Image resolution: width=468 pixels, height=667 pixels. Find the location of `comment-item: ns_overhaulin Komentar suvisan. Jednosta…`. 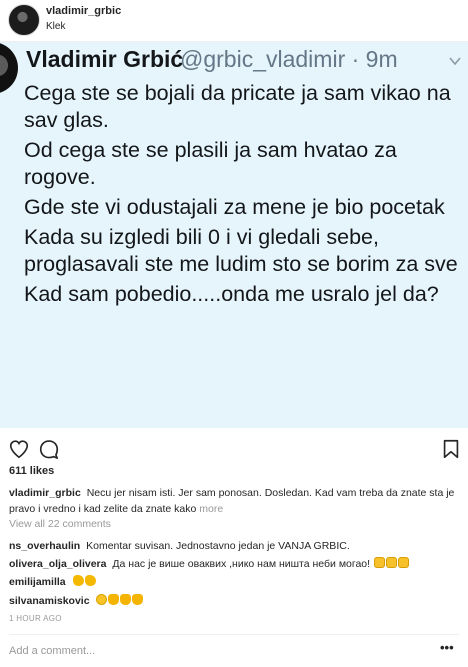

comment-item: ns_overhaulin Komentar suvisan. Jednosta… is located at coordinates (235, 546).